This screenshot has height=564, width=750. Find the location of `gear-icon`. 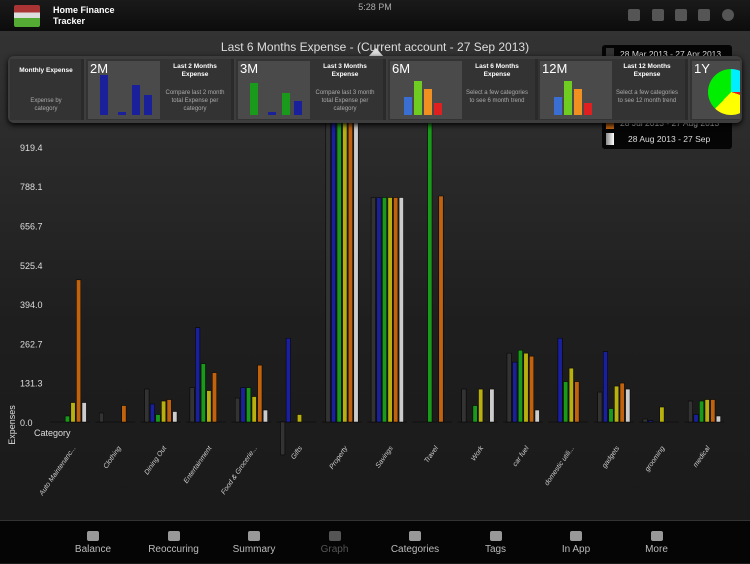

gear-icon is located at coordinates (728, 15).